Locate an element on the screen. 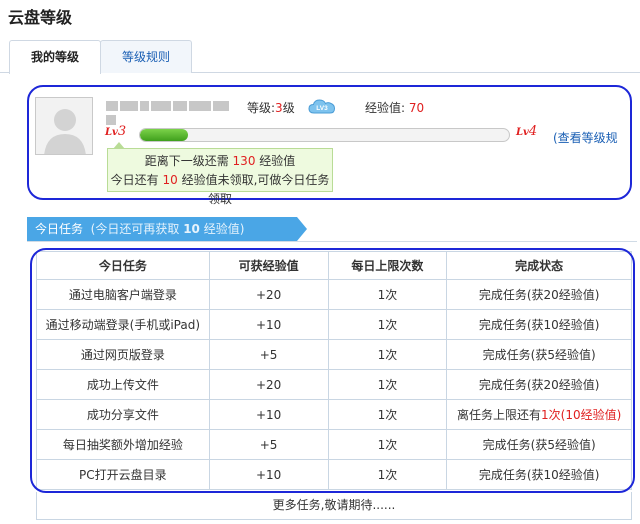  tab-bar: 我的等级 等级规则 is located at coordinates (320, 57).